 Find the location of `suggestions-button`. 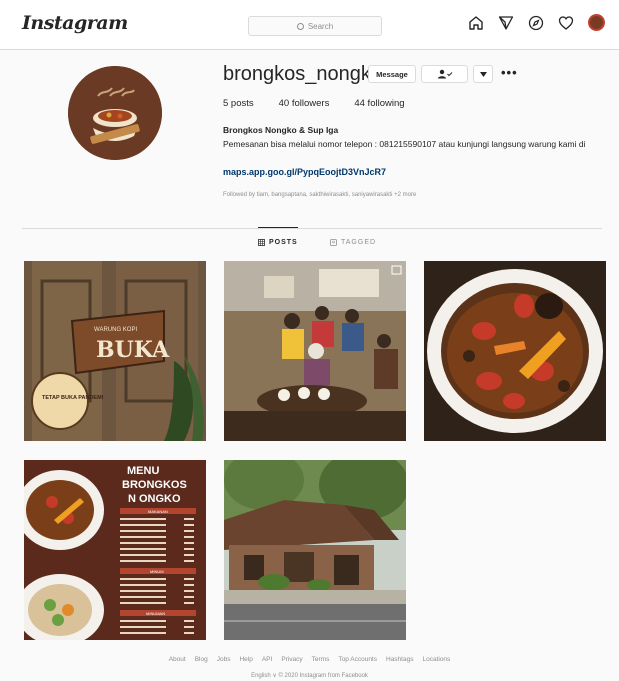

suggestions-button is located at coordinates (483, 74).